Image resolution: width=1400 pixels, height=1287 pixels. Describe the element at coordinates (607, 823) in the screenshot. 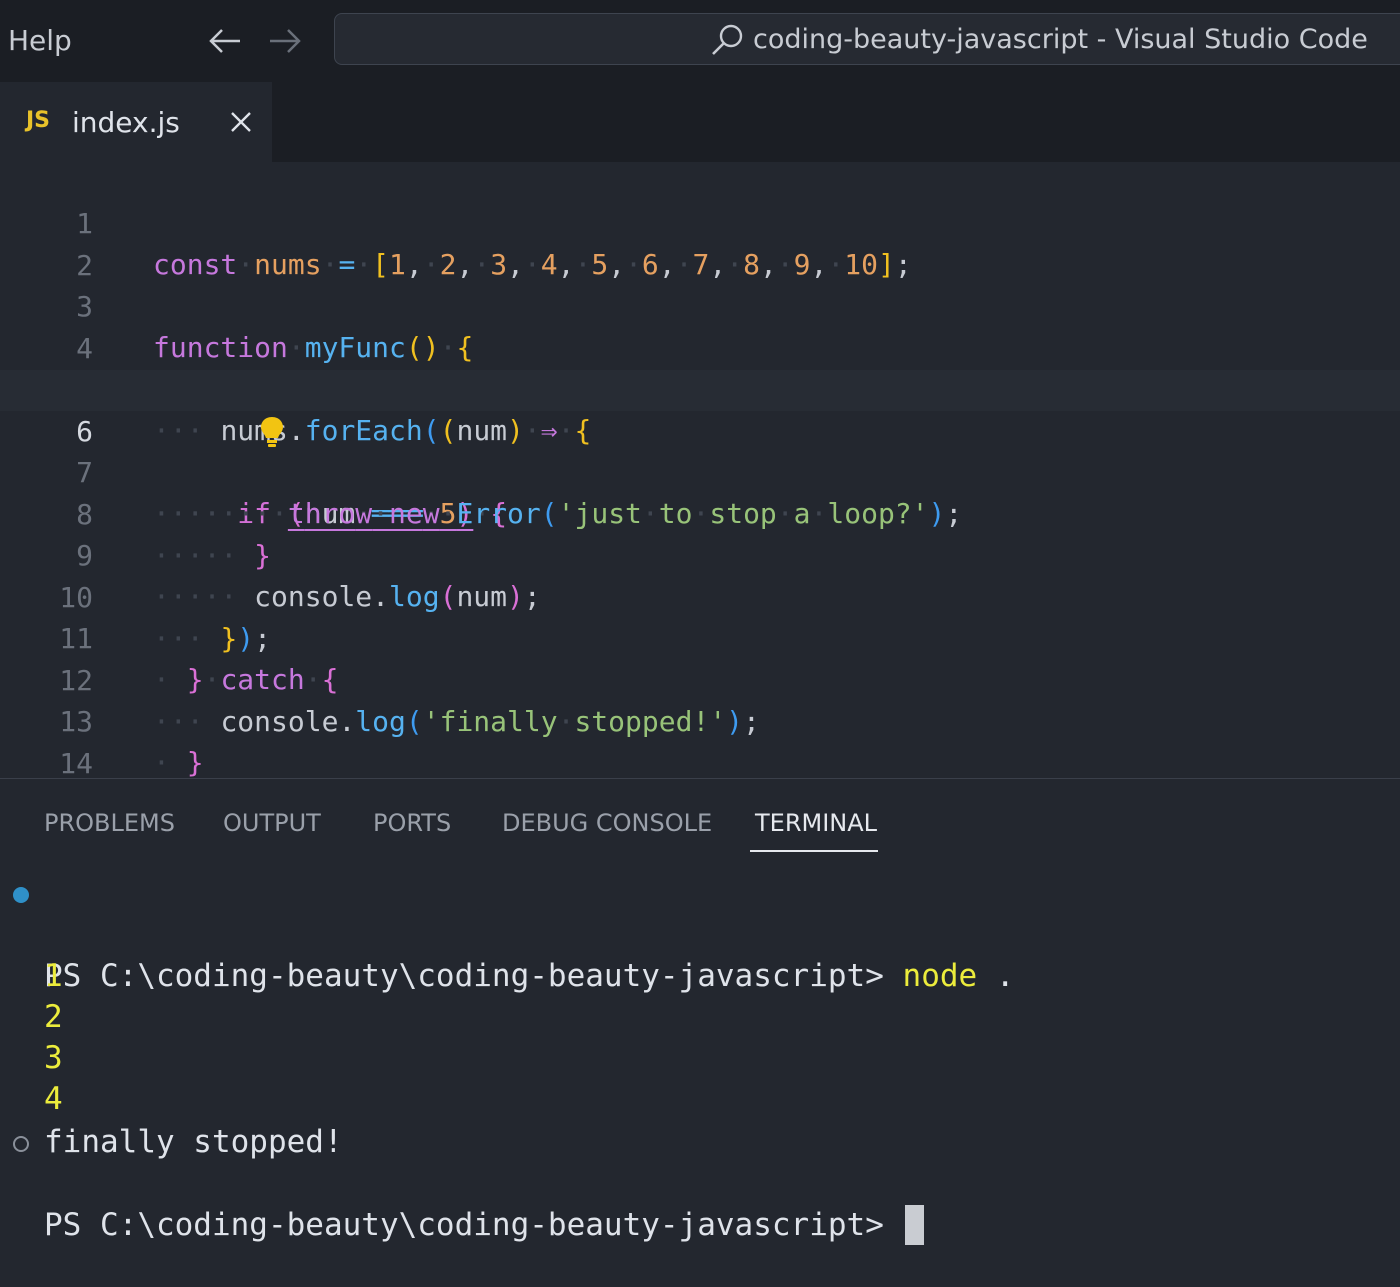

I see `tab-debug-console: DEBUG CONSOLE` at that location.